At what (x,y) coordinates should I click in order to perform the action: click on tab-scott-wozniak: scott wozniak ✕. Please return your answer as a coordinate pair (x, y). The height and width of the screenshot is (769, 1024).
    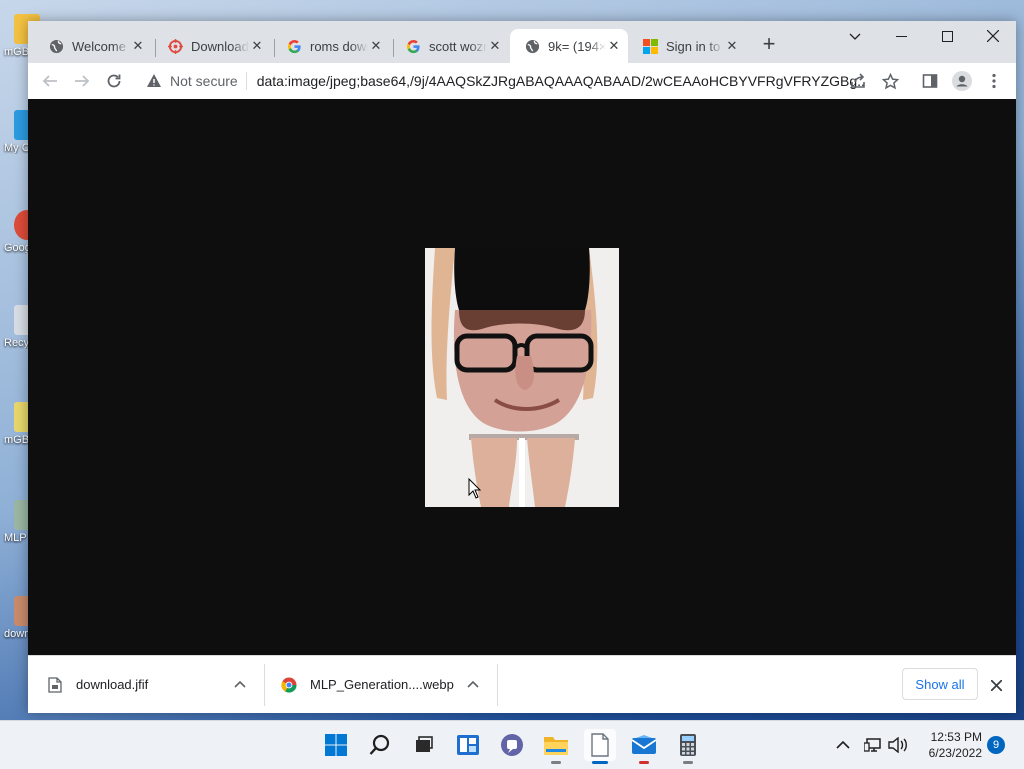
    Looking at the image, I should click on (450, 46).